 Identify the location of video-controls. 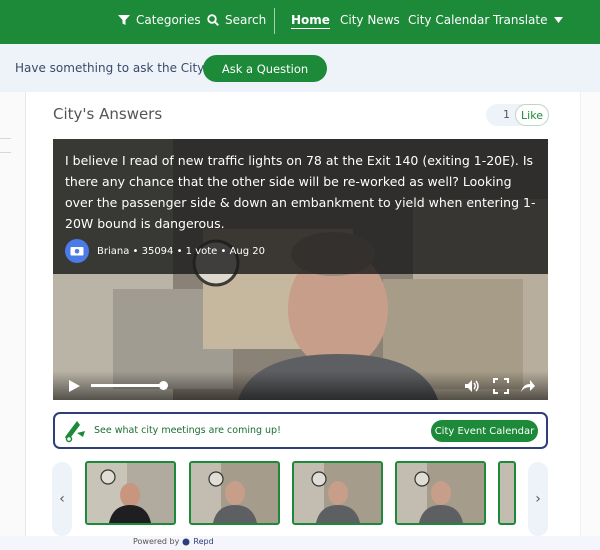
(300, 385).